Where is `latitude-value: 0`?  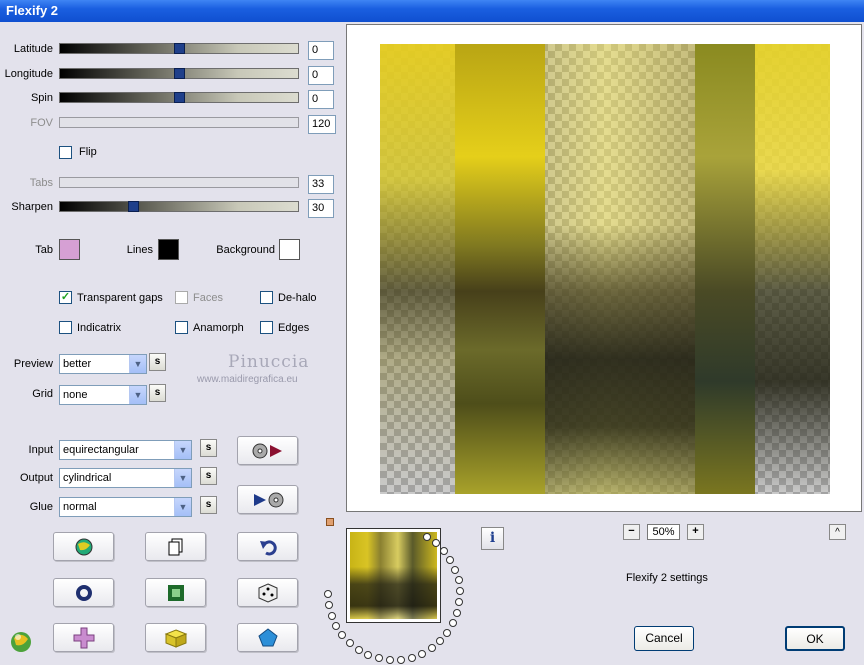 latitude-value: 0 is located at coordinates (321, 50).